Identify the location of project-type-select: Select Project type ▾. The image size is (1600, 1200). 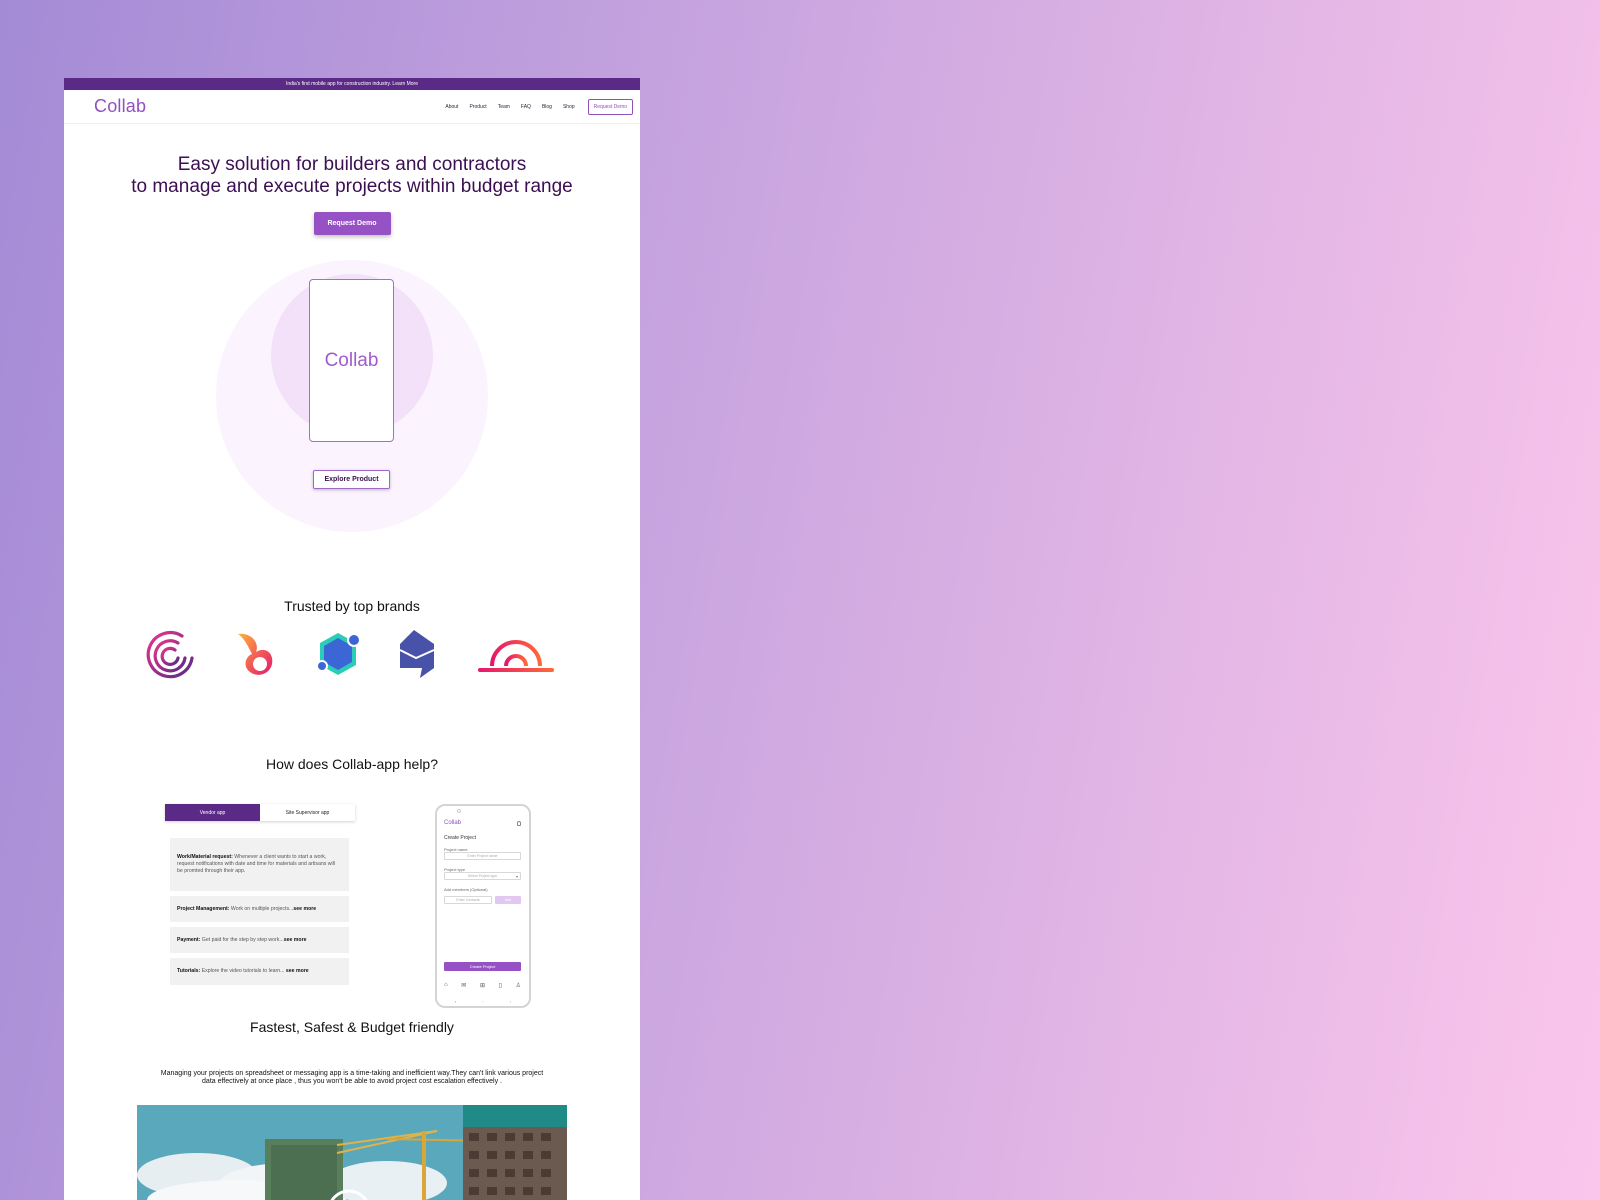
(482, 876).